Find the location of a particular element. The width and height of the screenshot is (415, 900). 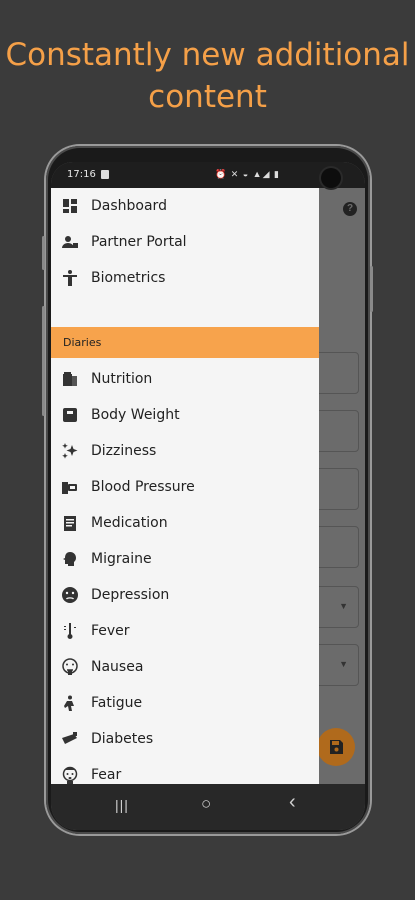

drawer-item-label: Nausea is located at coordinates (117, 667).